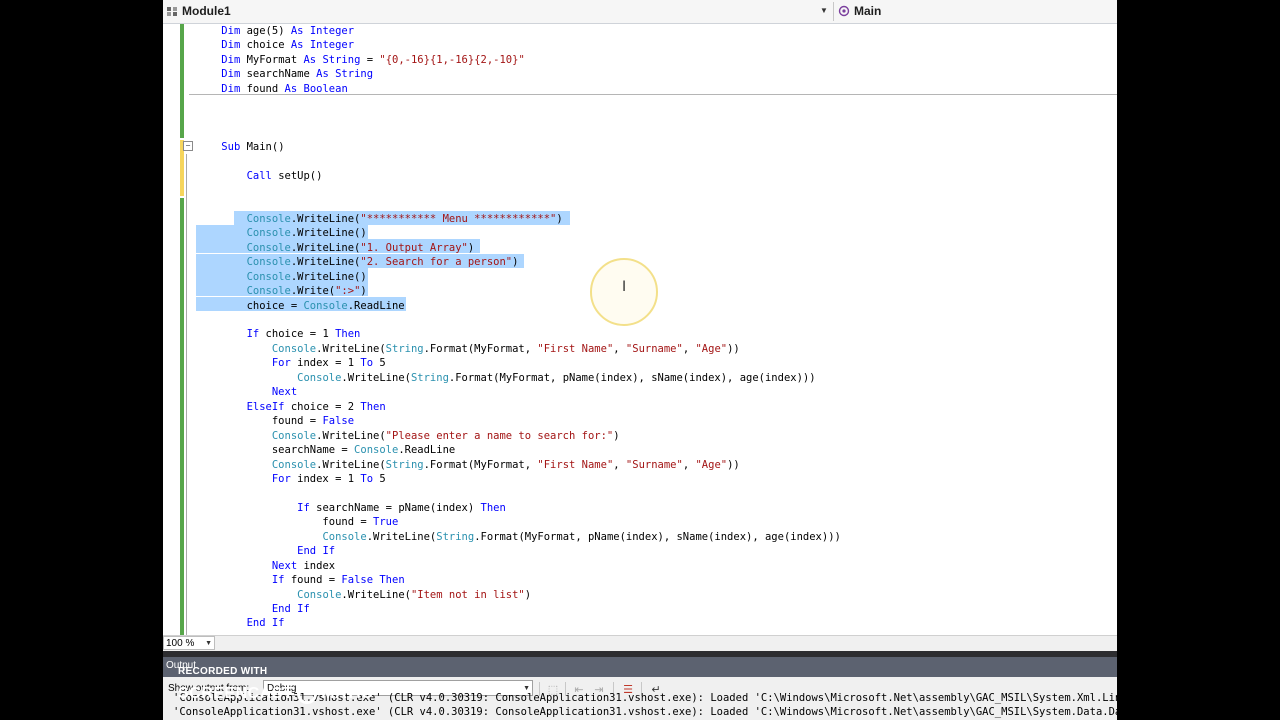 This screenshot has height=720, width=1280. Describe the element at coordinates (386, 522) in the screenshot. I see `keyword-token: True` at that location.